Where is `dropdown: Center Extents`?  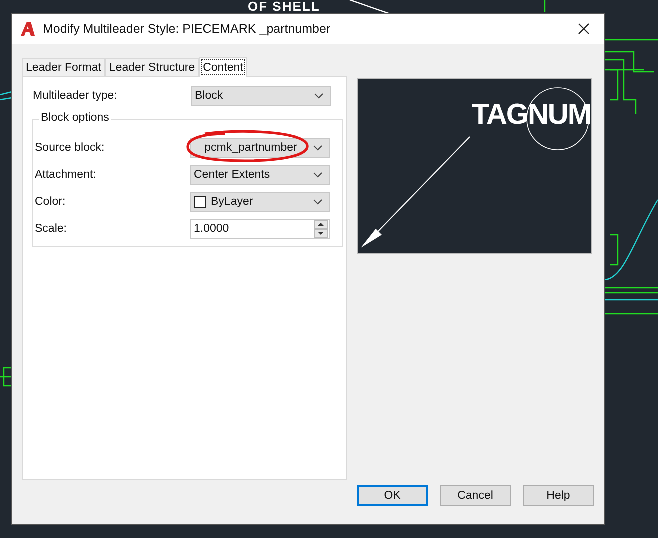 dropdown: Center Extents is located at coordinates (260, 174).